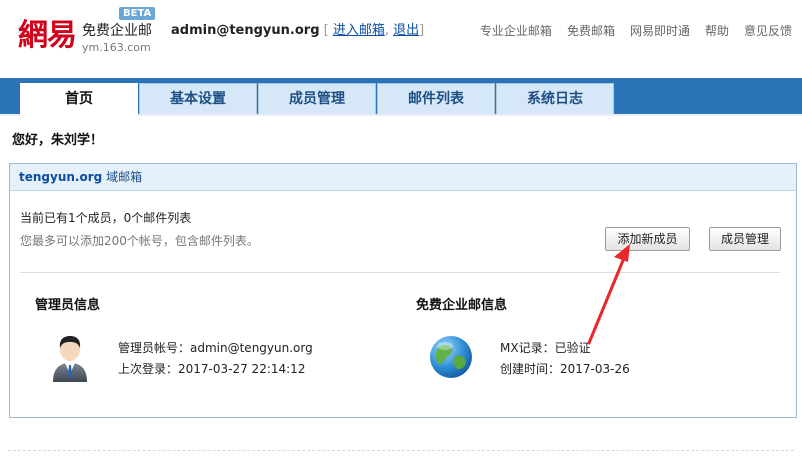  What do you see at coordinates (400, 272) in the screenshot?
I see `section-divider` at bounding box center [400, 272].